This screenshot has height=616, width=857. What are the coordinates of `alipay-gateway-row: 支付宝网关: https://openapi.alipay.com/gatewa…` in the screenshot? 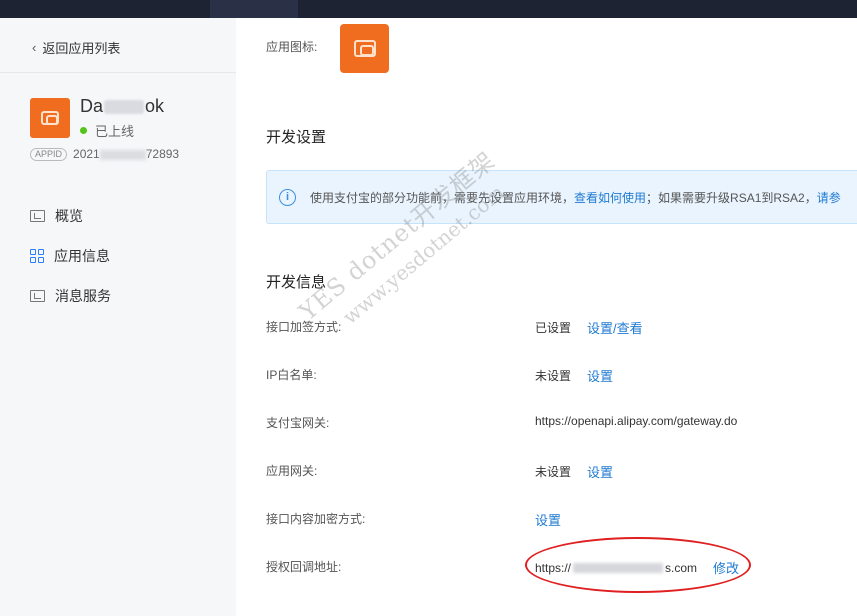 It's located at (556, 424).